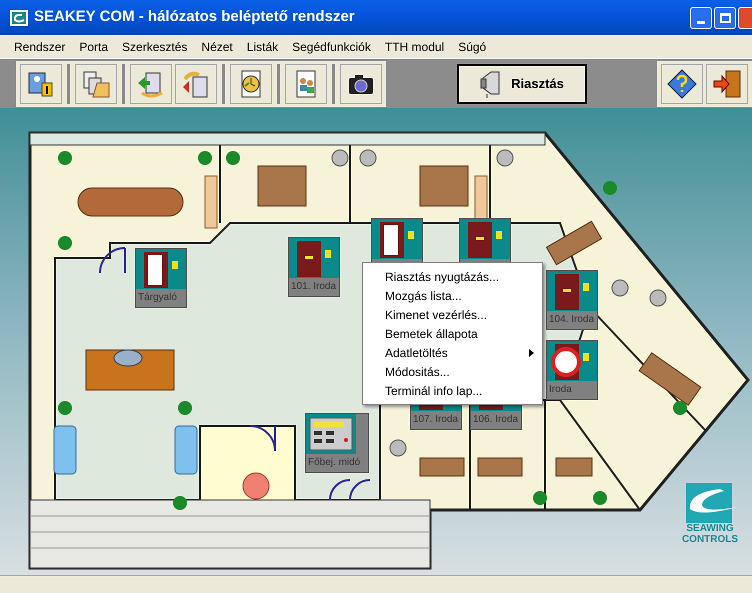 This screenshot has width=752, height=593. I want to click on logo-text: CONTROLS, so click(710, 539).